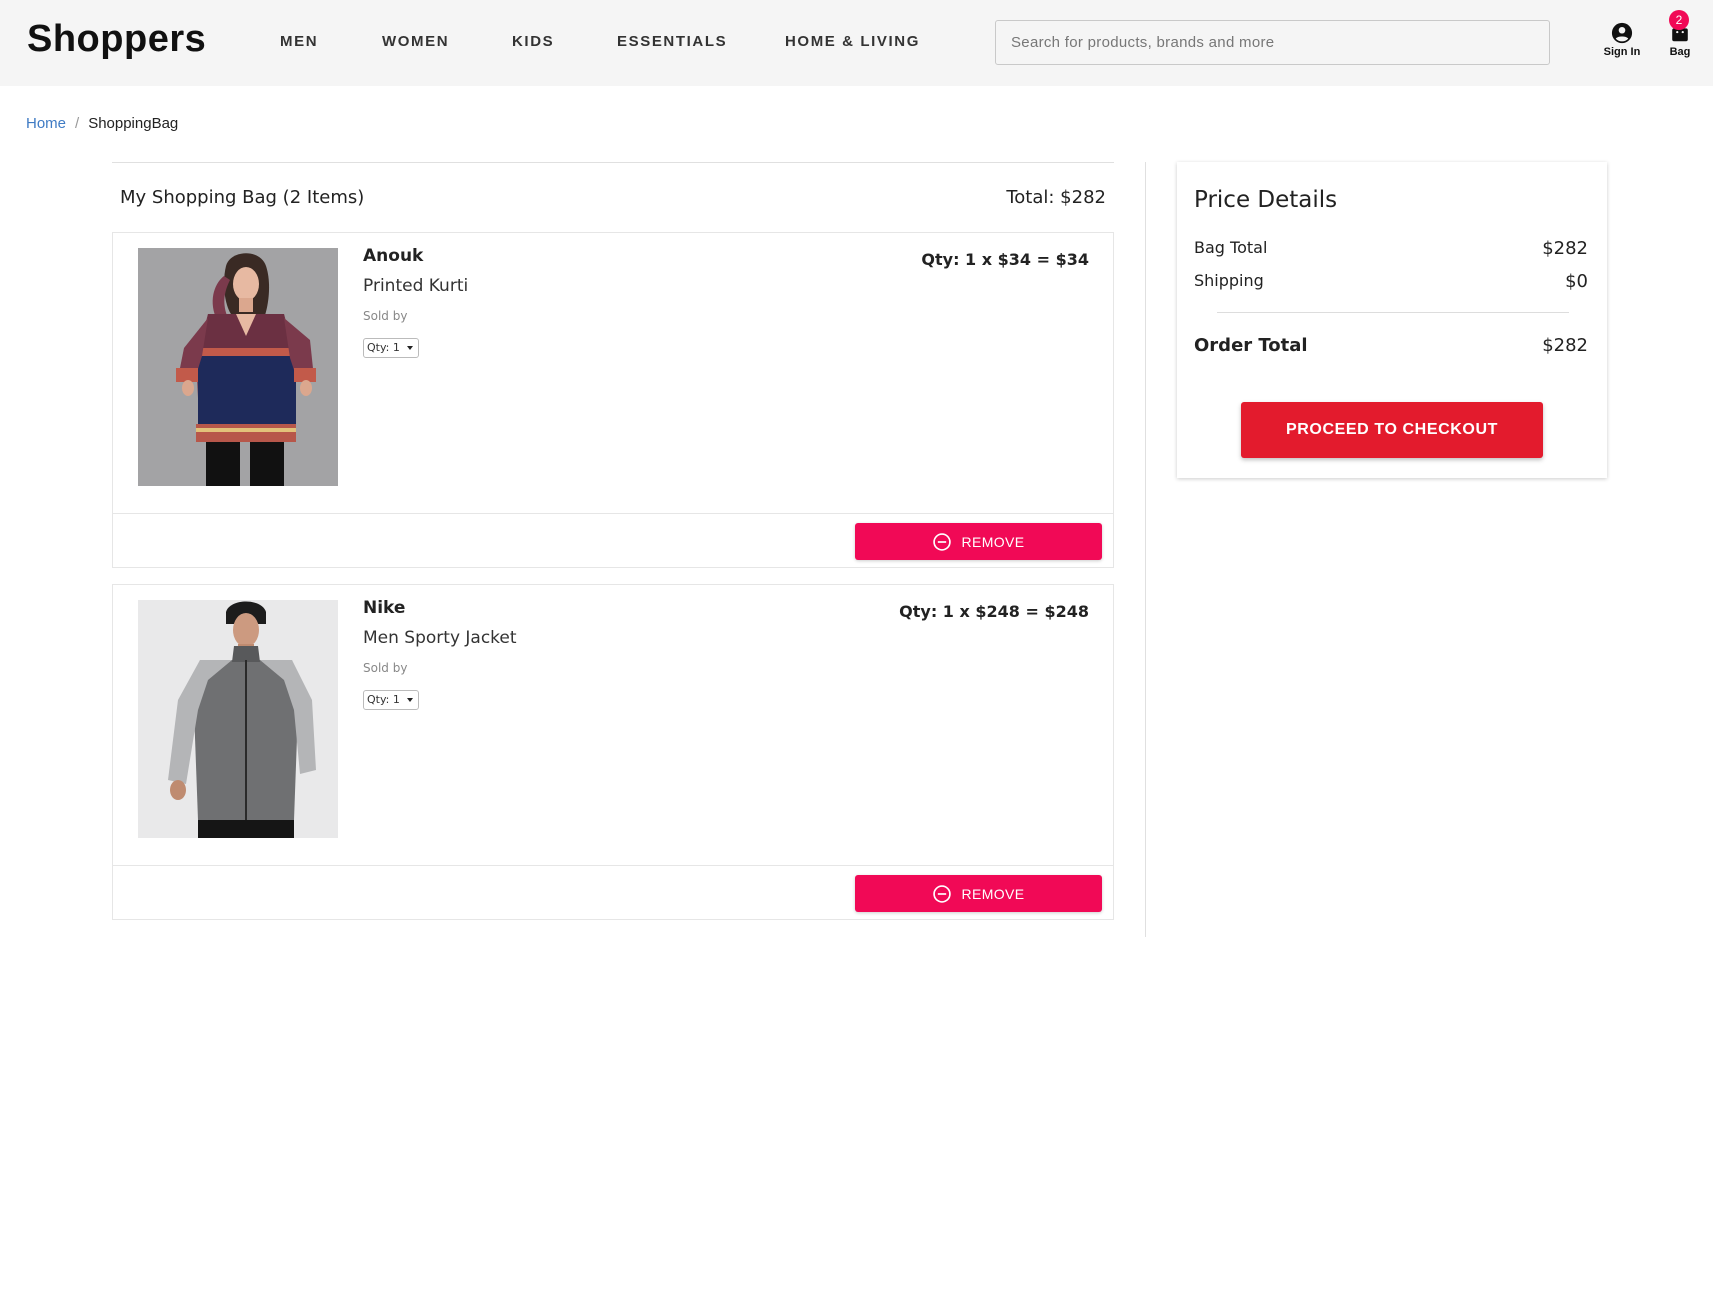 This screenshot has height=1299, width=1713. What do you see at coordinates (852, 41) in the screenshot?
I see `nav-home-living: HOME & LIVING` at bounding box center [852, 41].